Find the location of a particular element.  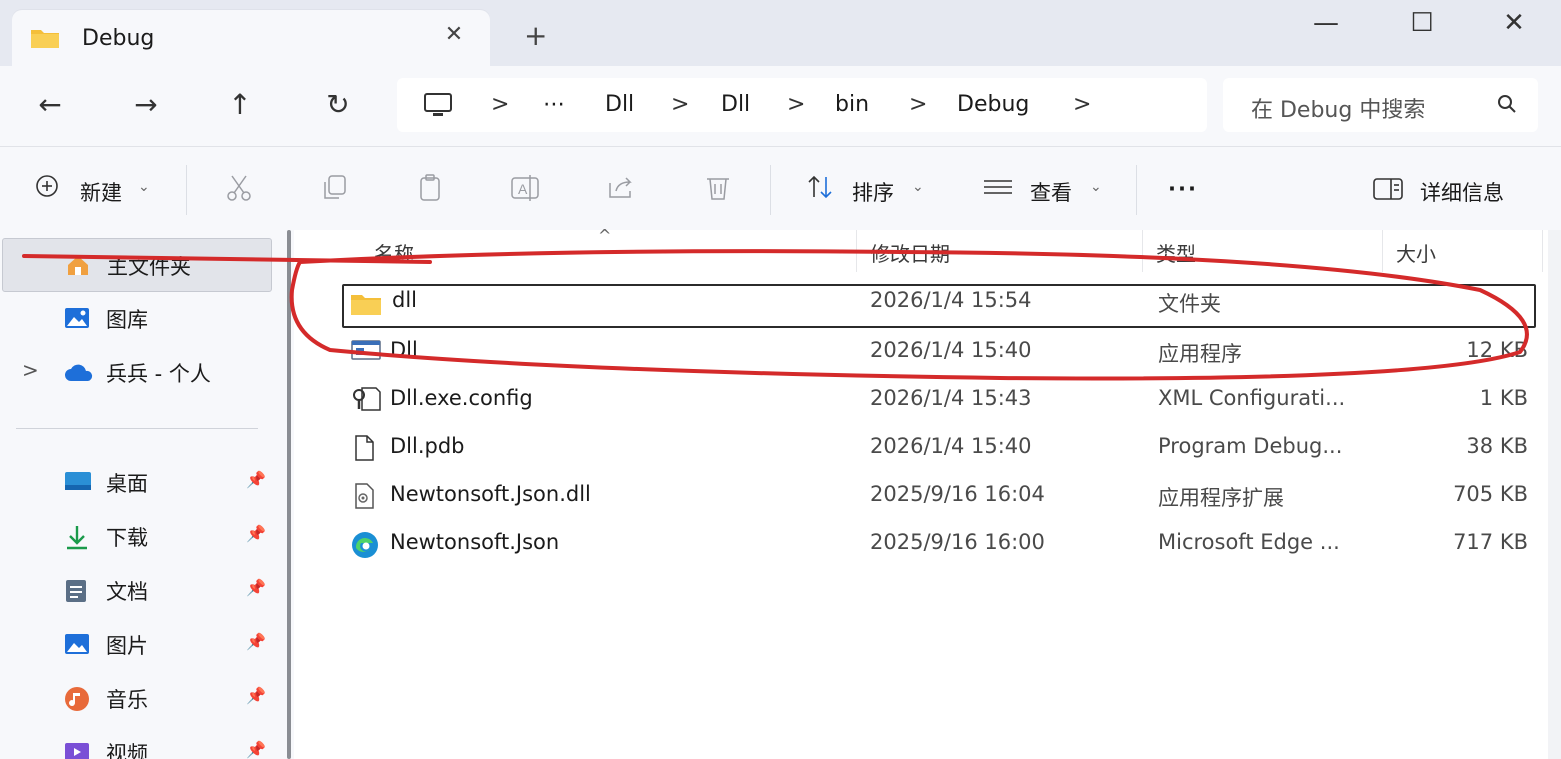

sidebar-scrollbar-thumb is located at coordinates (289, 494).